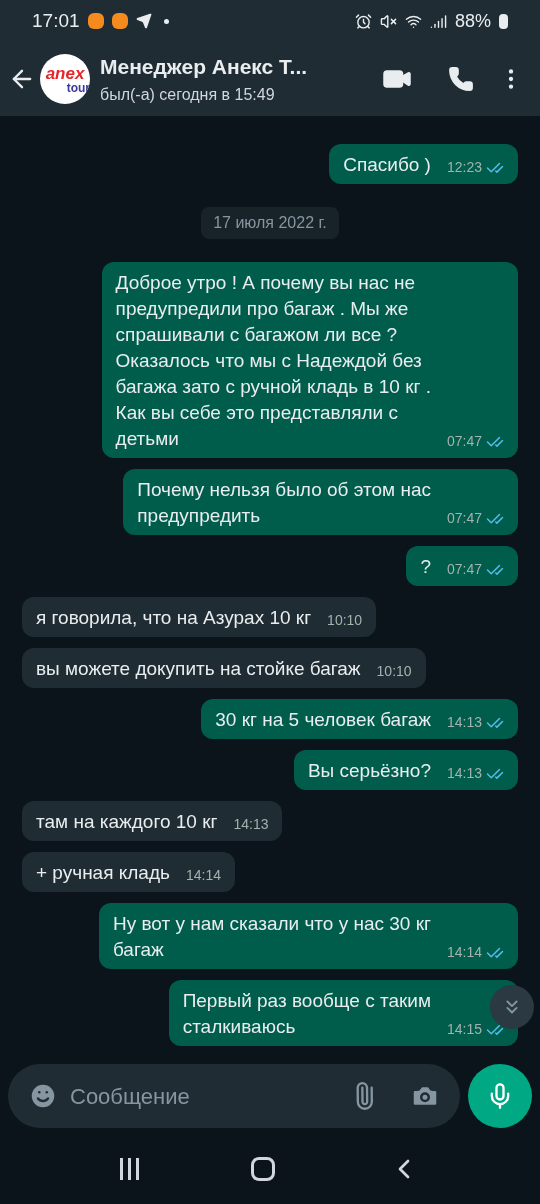  Describe the element at coordinates (284, 503) in the screenshot. I see `message-text: Почему нельзя было об этом нас предупредить` at that location.